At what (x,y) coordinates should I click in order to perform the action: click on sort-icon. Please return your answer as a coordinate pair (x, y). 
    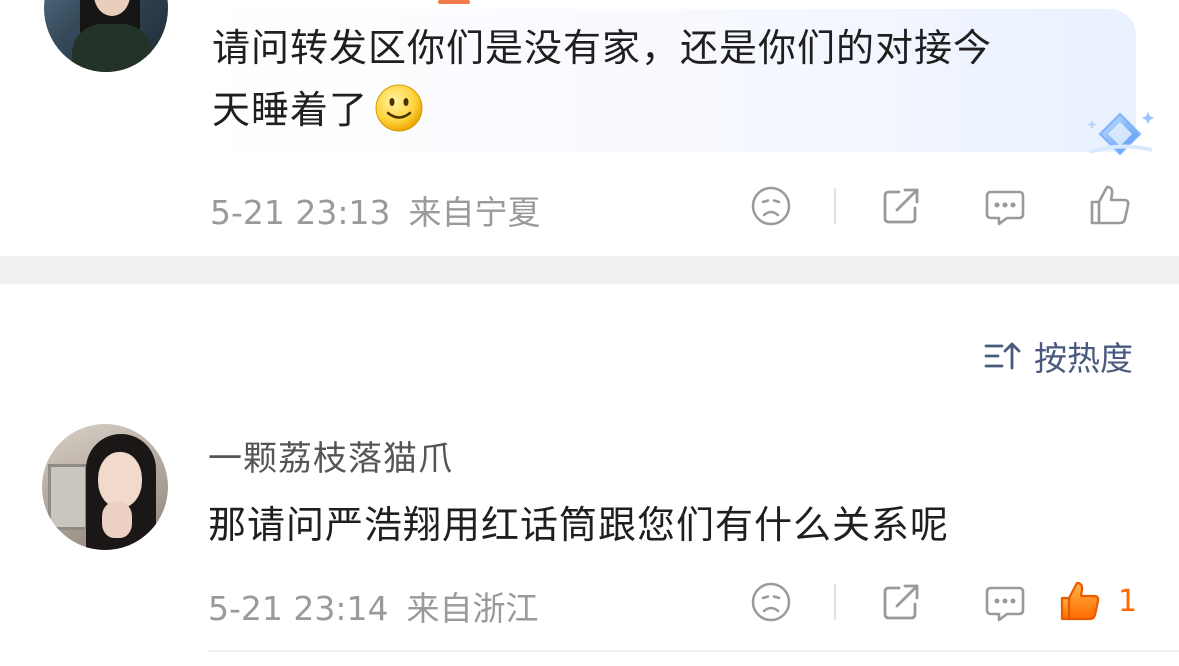
    Looking at the image, I should click on (1002, 356).